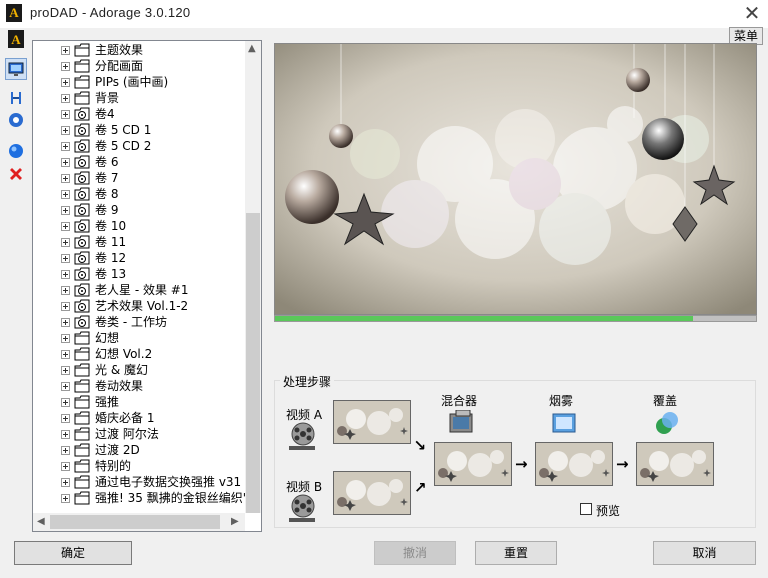  I want to click on smoke-label: 烟雾, so click(561, 401).